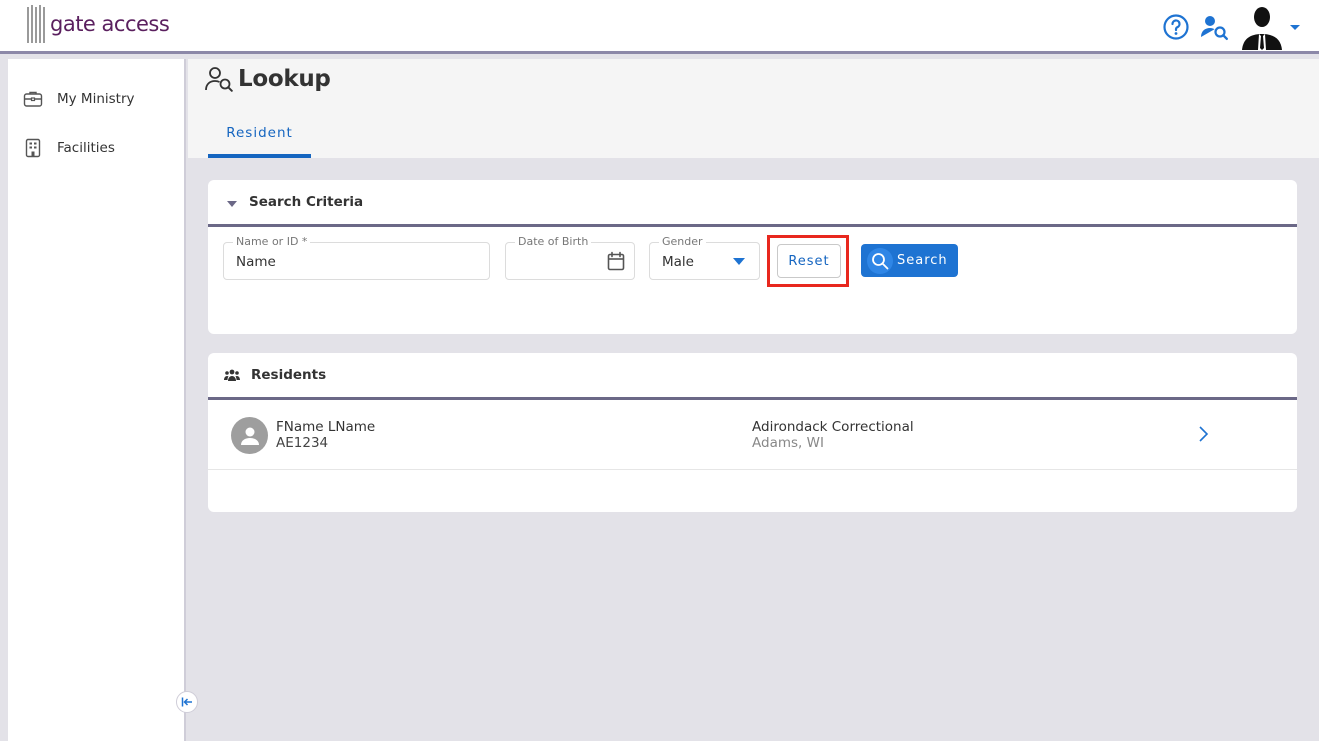 Image resolution: width=1319 pixels, height=741 pixels. I want to click on residents-header: Residents, so click(752, 376).